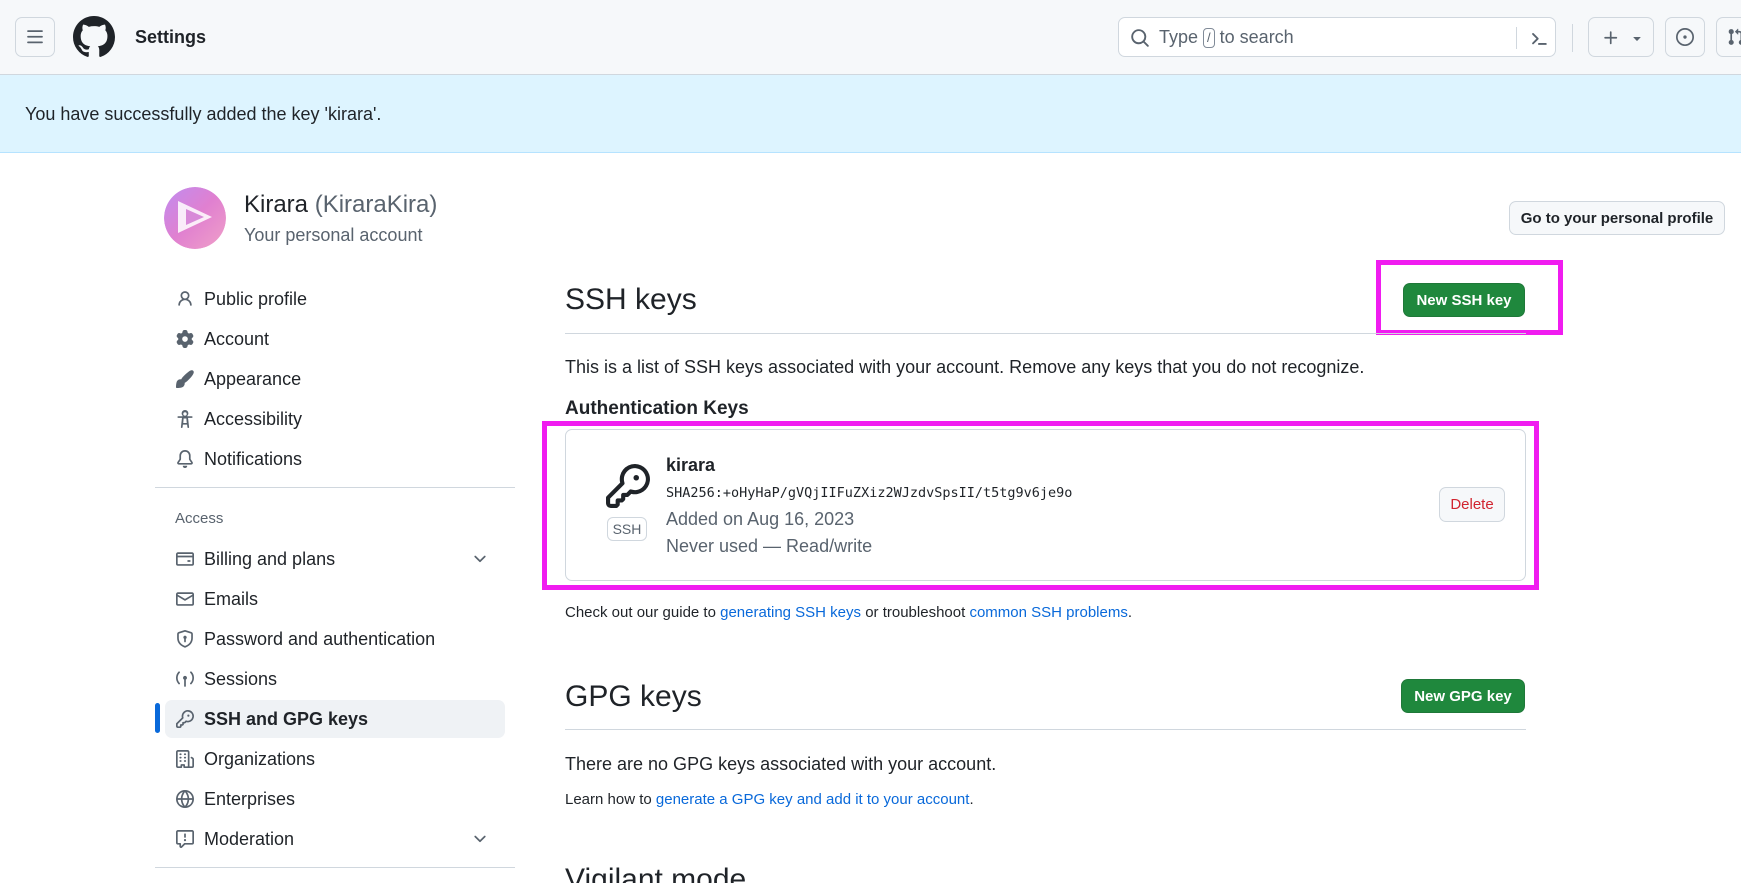 Image resolution: width=1741 pixels, height=883 pixels. I want to click on sidebar-item-password-authentication: Password and authentication, so click(335, 639).